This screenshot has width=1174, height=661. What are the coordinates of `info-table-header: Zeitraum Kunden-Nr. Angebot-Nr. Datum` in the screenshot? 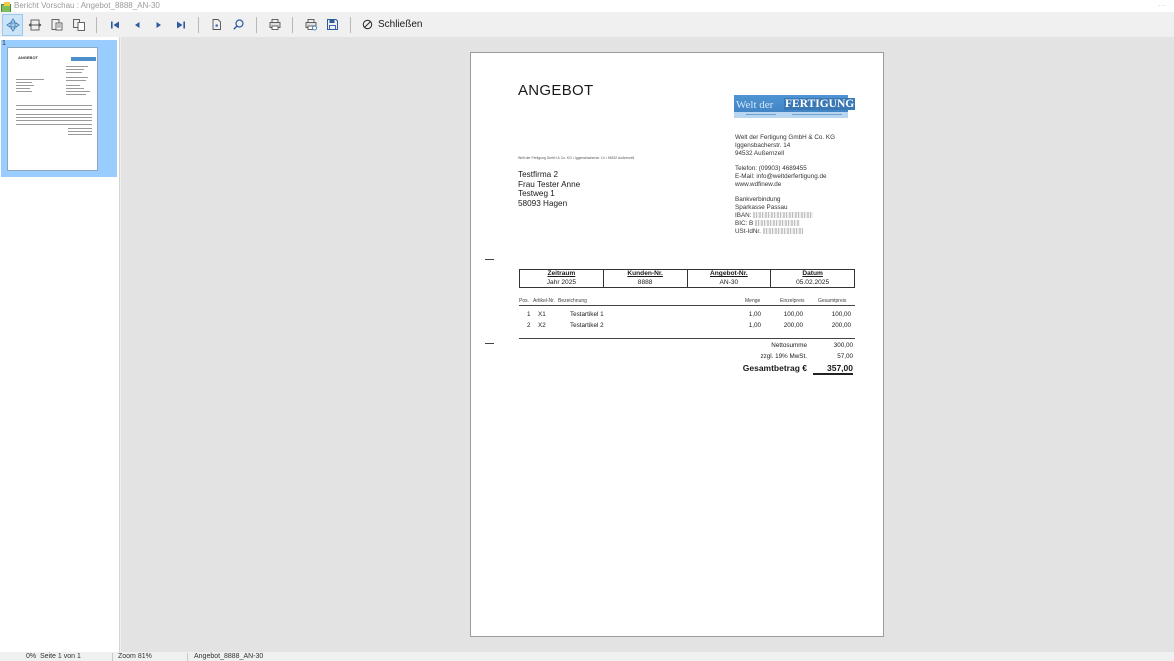 It's located at (687, 274).